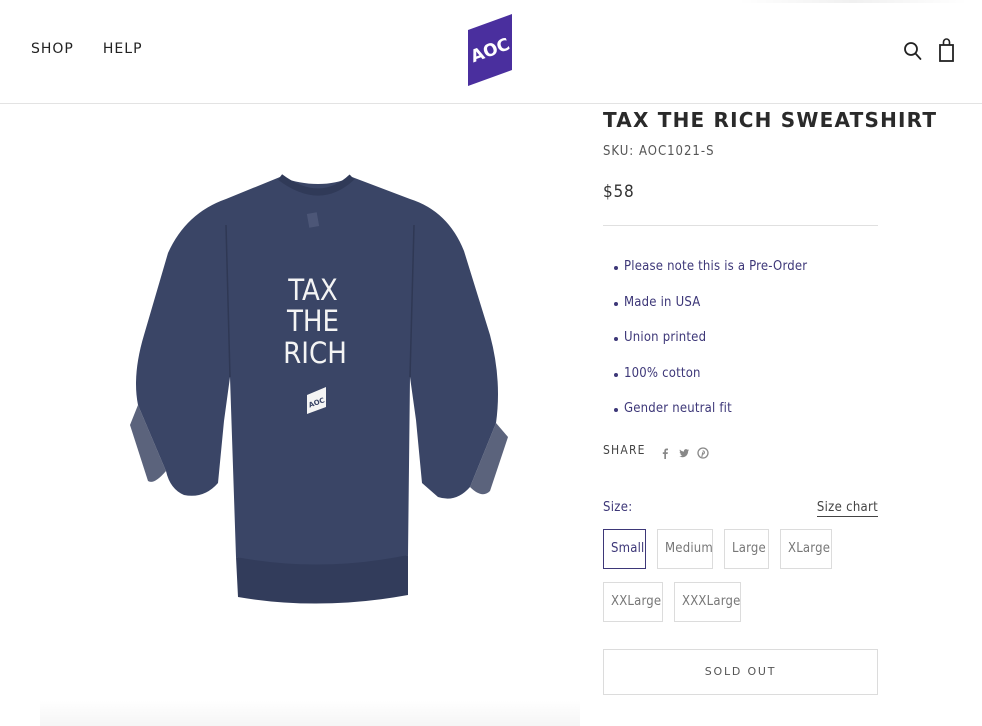 The image size is (982, 726). Describe the element at coordinates (312, 290) in the screenshot. I see `print-line-1: TAX` at that location.